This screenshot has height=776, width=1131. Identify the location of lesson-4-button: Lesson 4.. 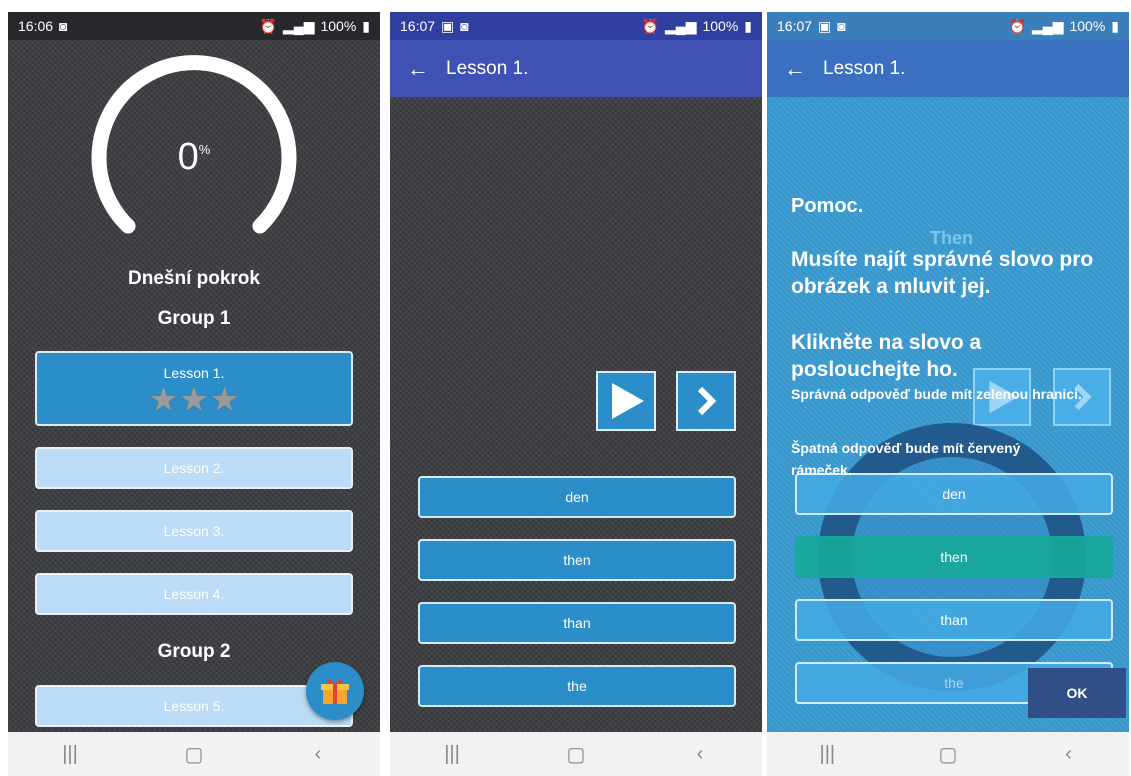
(194, 594).